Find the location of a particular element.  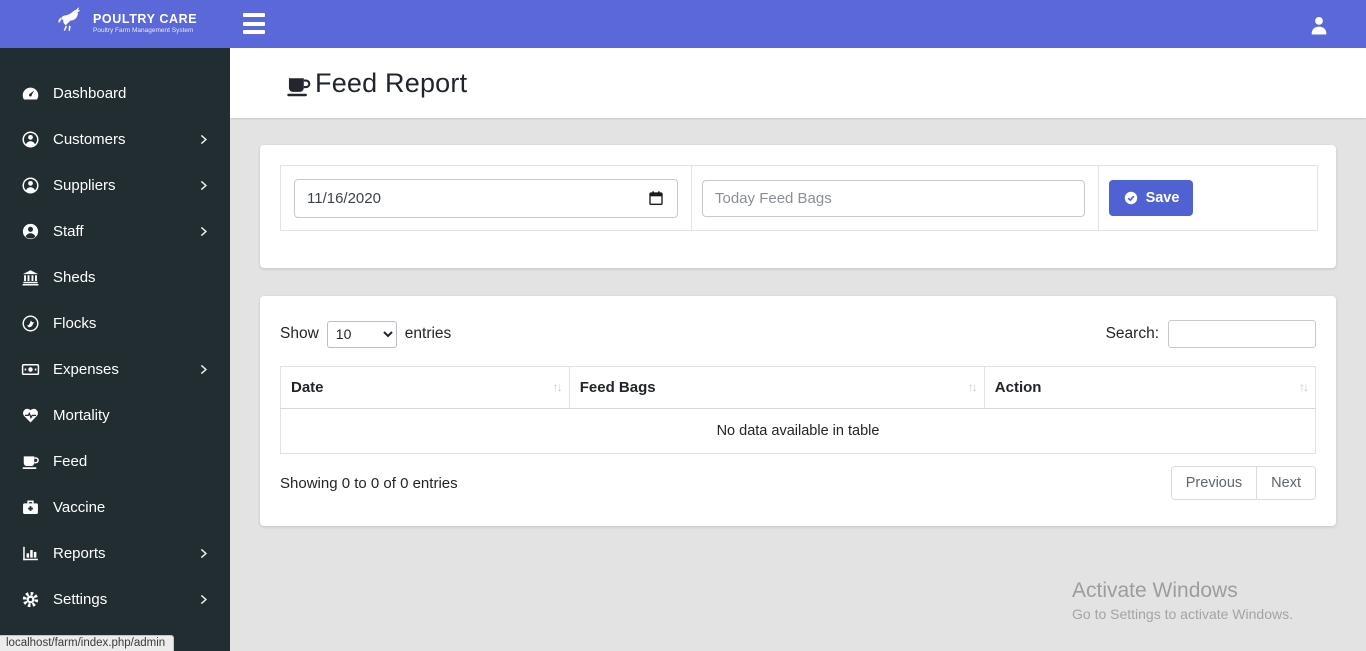

sidebar-toggle-hamburger-icon is located at coordinates (254, 23).